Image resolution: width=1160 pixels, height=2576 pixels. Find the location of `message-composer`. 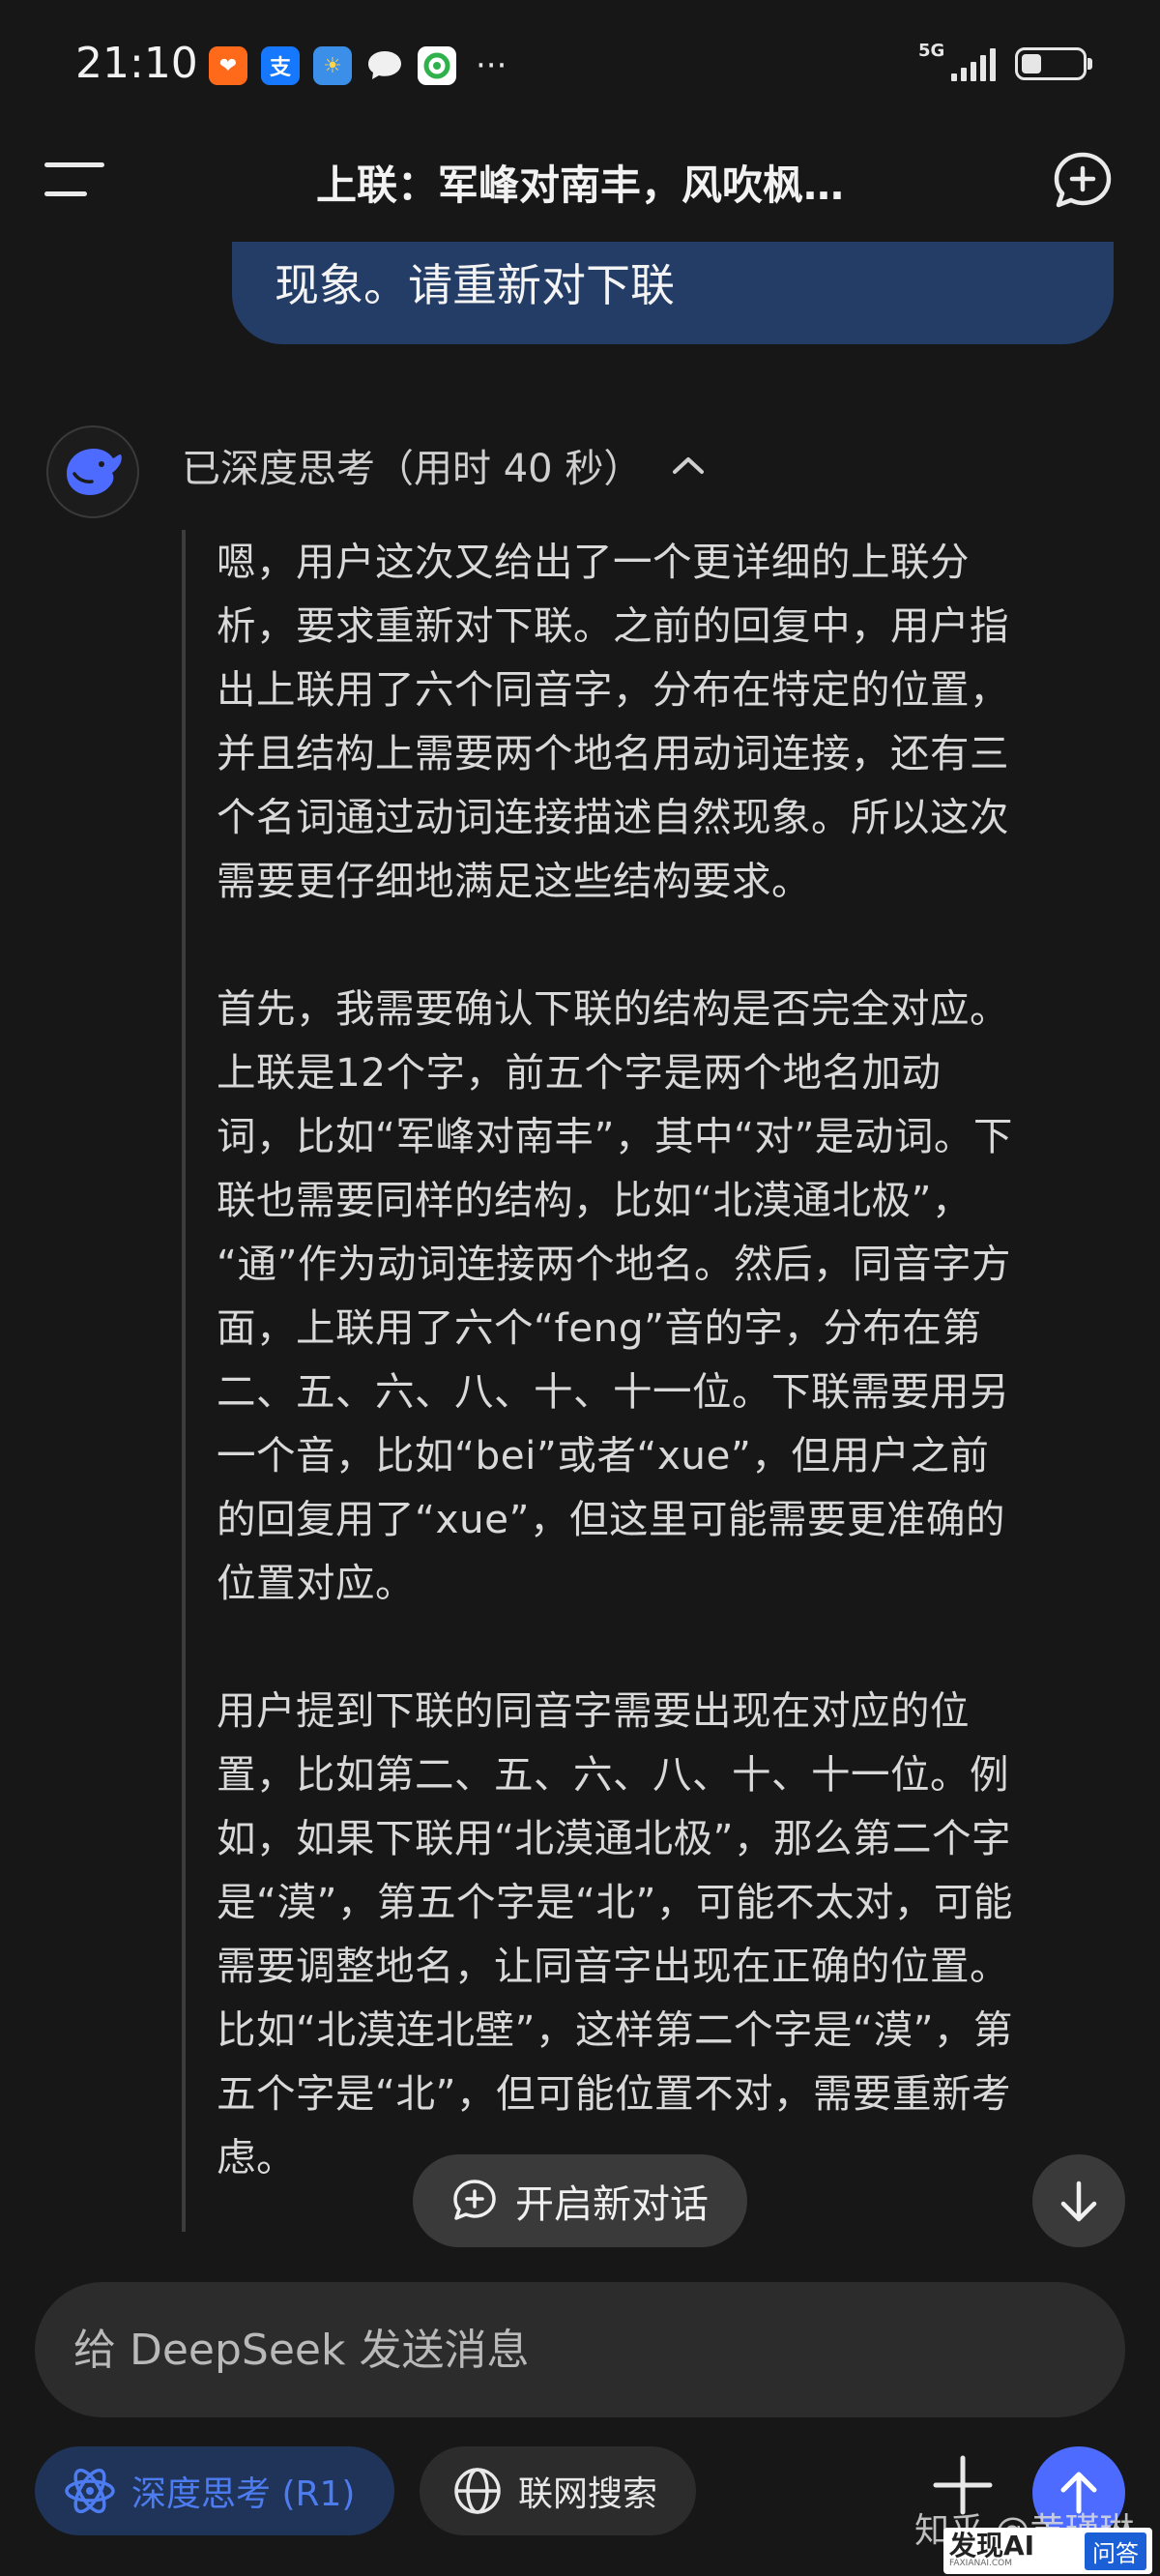

message-composer is located at coordinates (580, 2349).